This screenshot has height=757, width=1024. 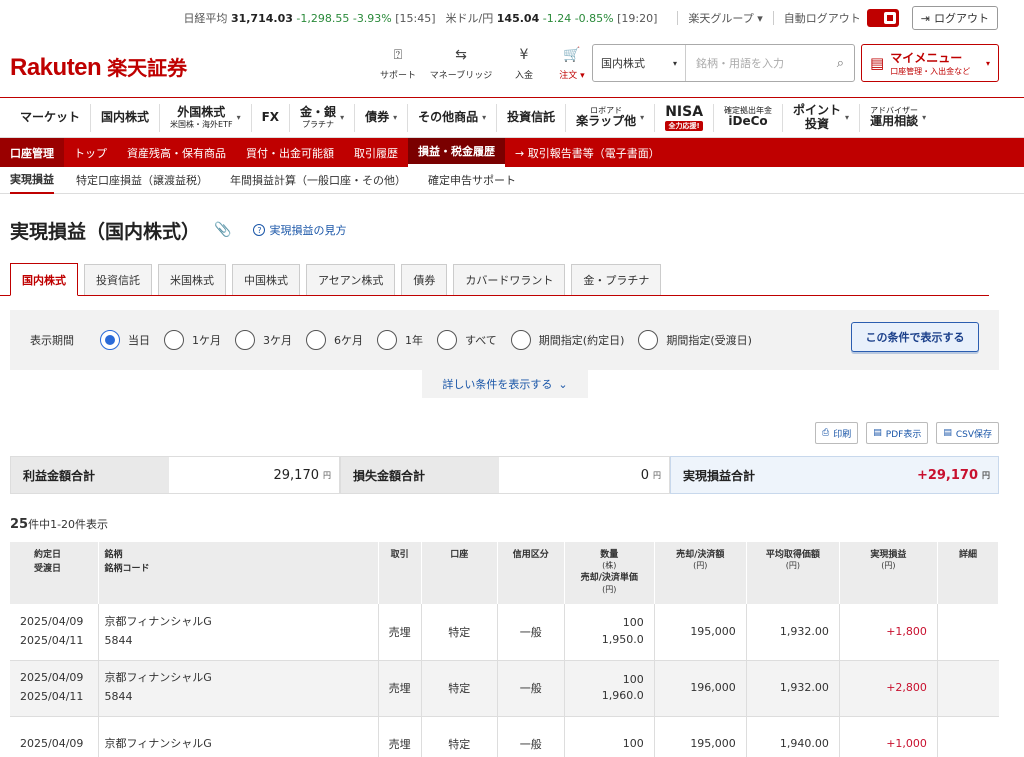 I want to click on gnav-points: ポイント 投資 ▾, so click(x=822, y=117).